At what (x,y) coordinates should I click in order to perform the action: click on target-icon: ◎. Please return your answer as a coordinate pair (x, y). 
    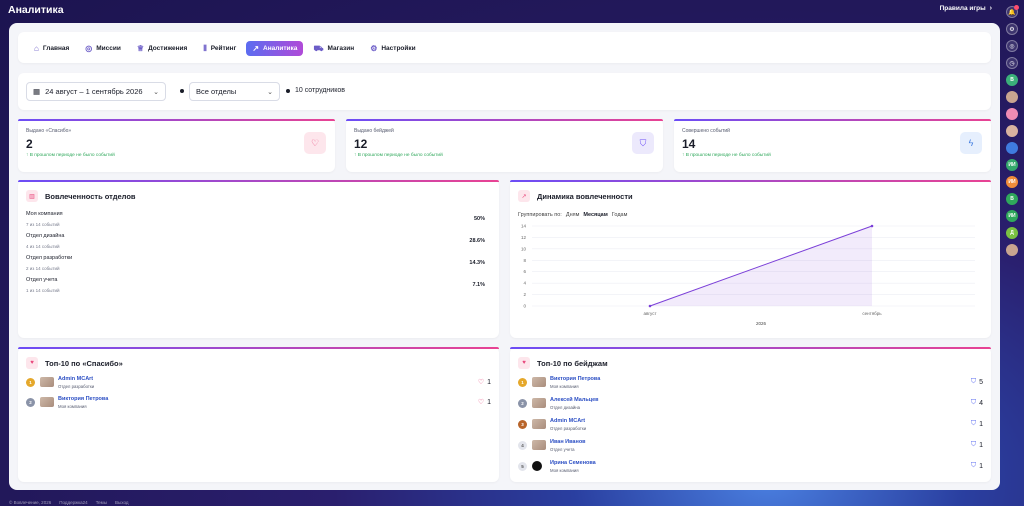
    Looking at the image, I should click on (89, 48).